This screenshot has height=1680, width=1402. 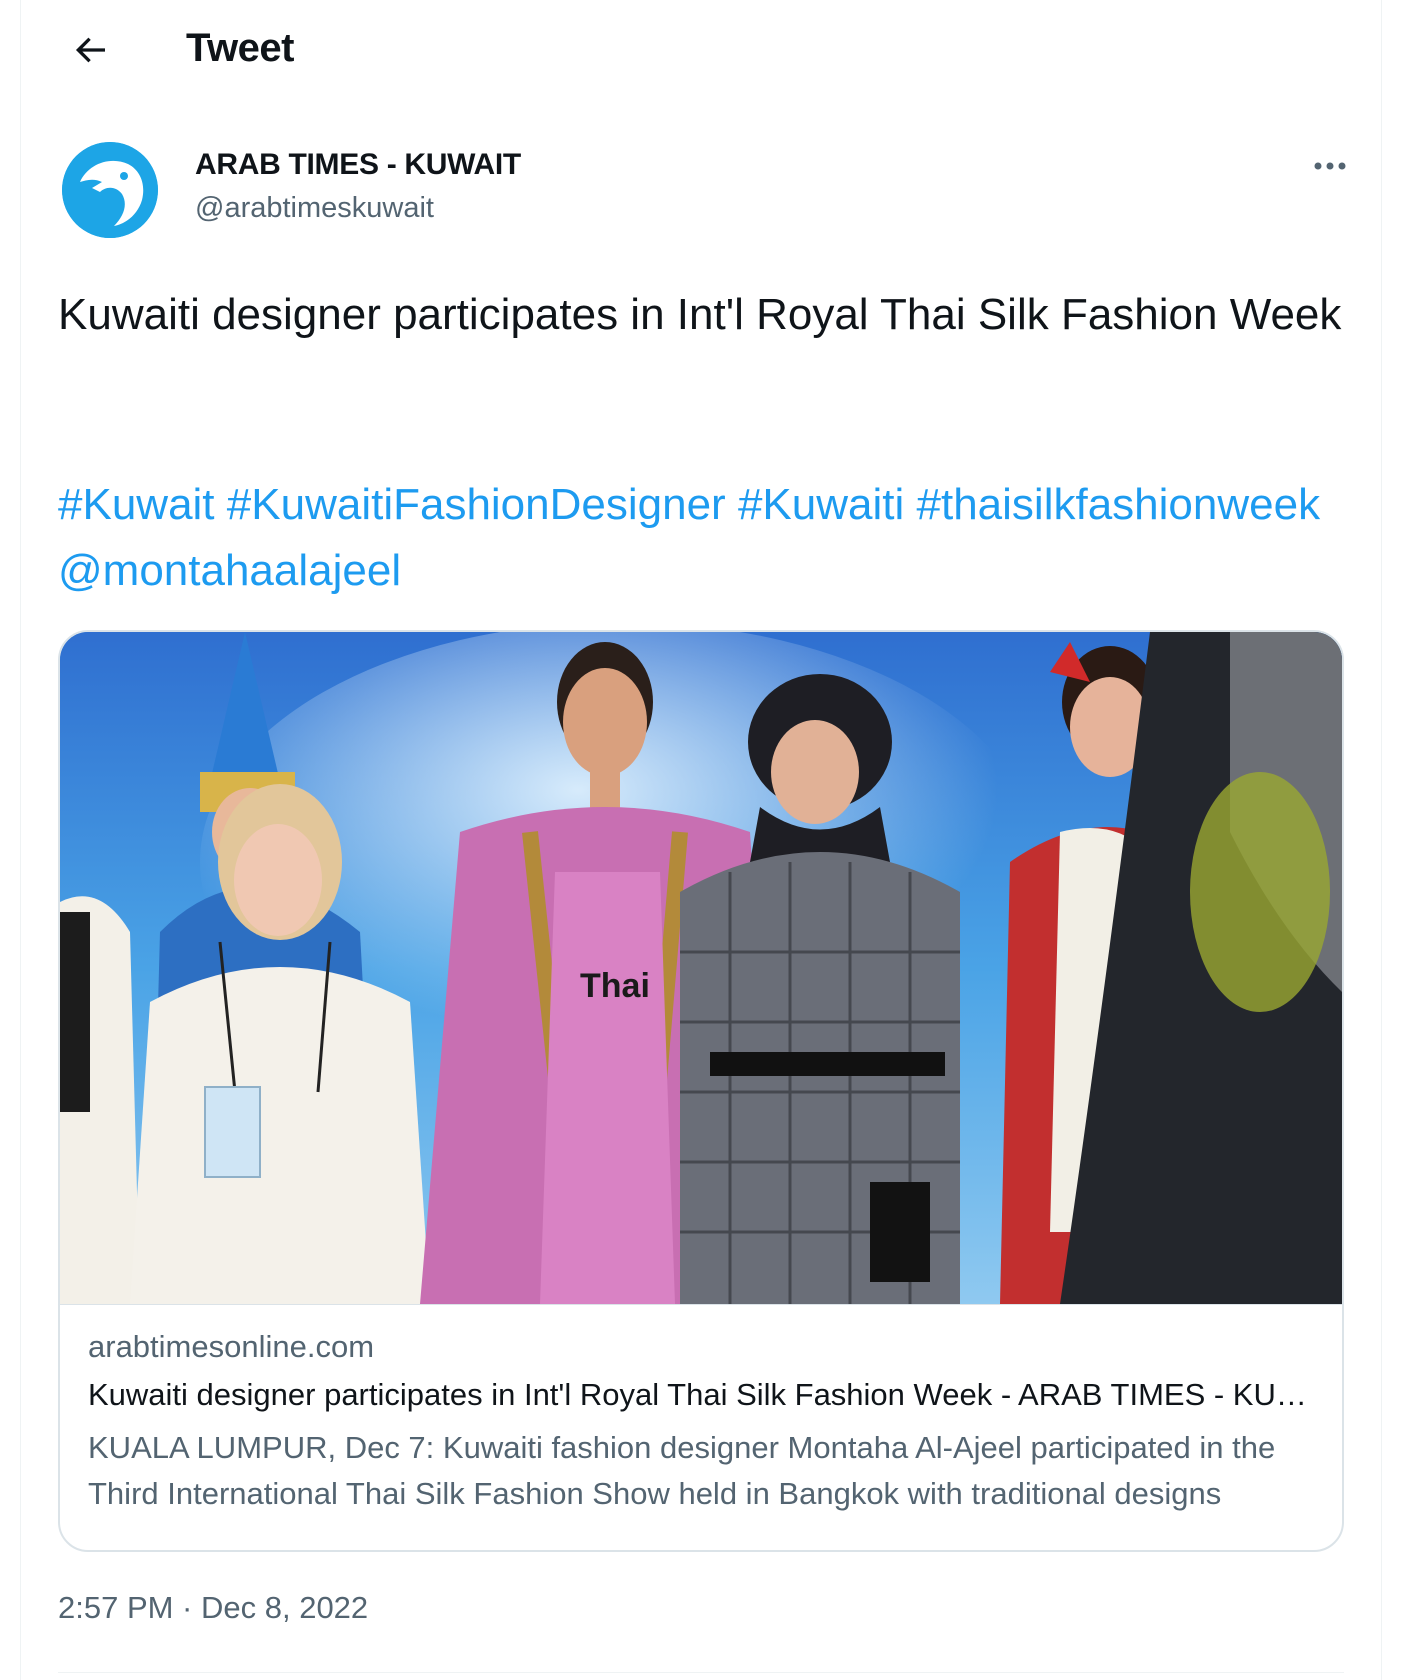 I want to click on back-button, so click(x=90, y=50).